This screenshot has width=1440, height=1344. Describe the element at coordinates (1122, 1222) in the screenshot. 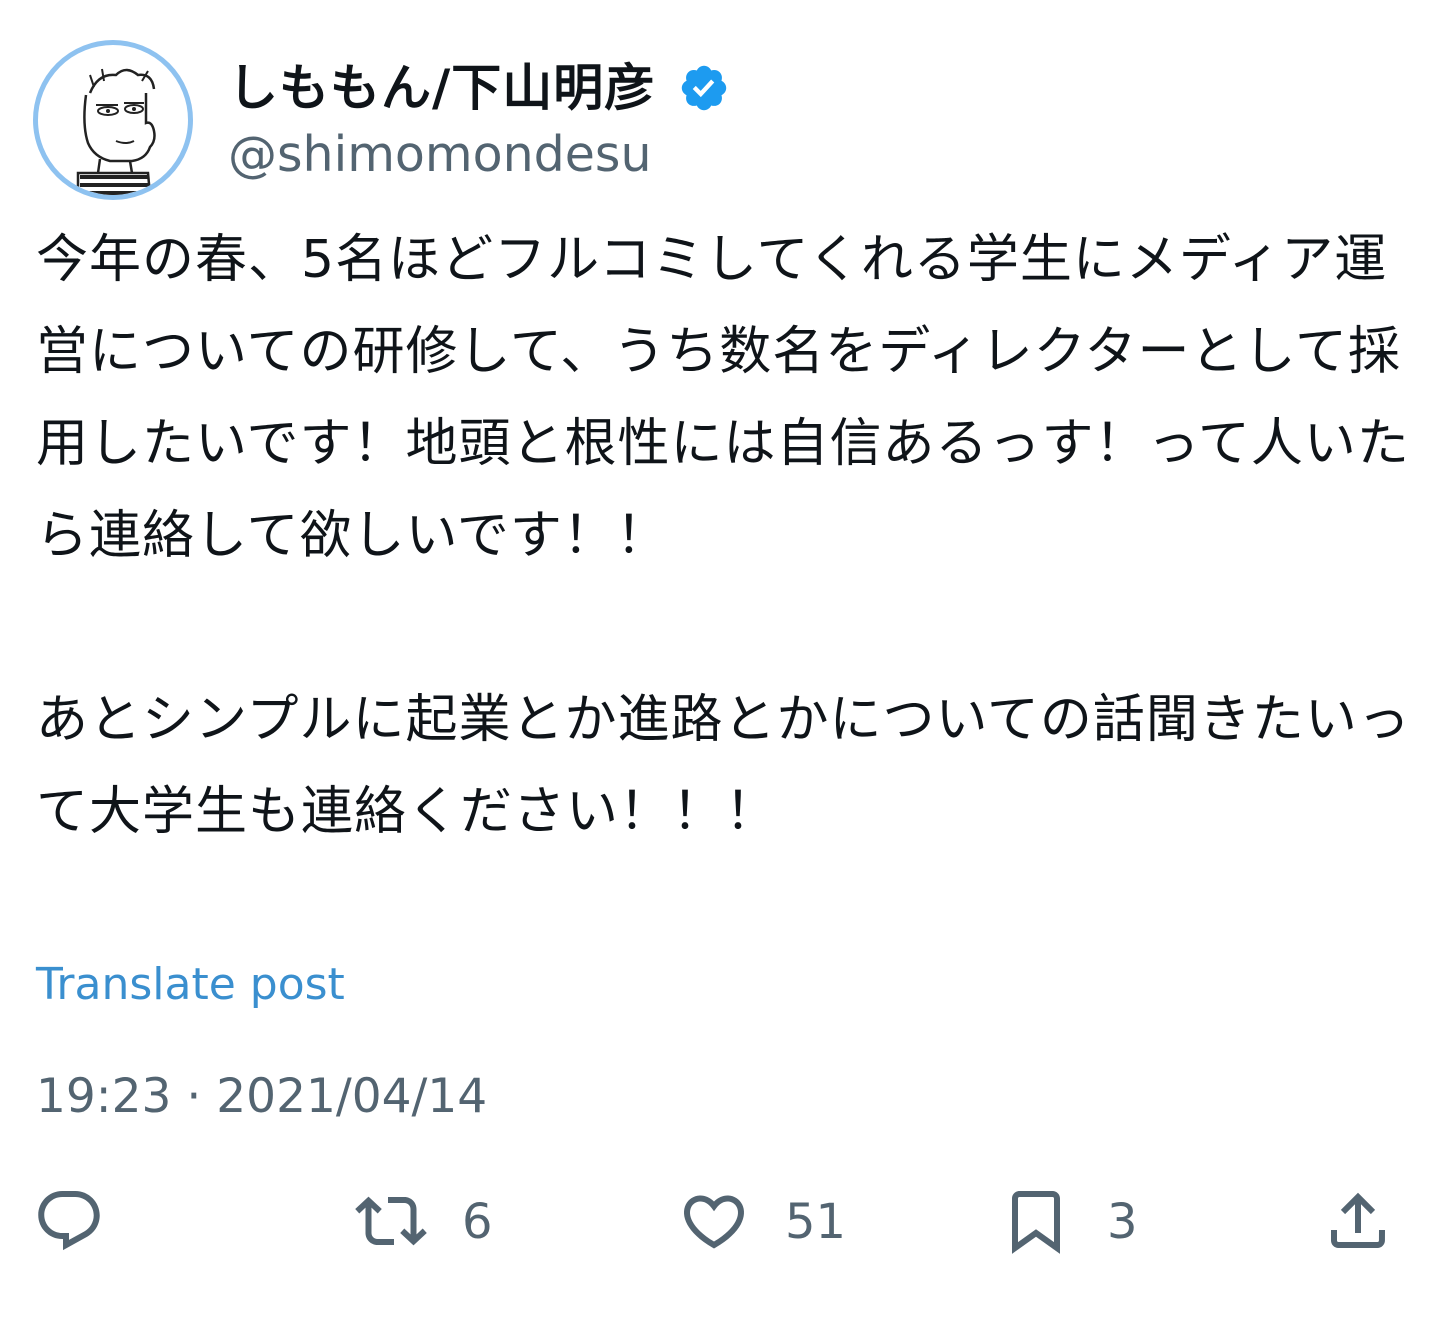

I see `bookmark-count: 3` at that location.